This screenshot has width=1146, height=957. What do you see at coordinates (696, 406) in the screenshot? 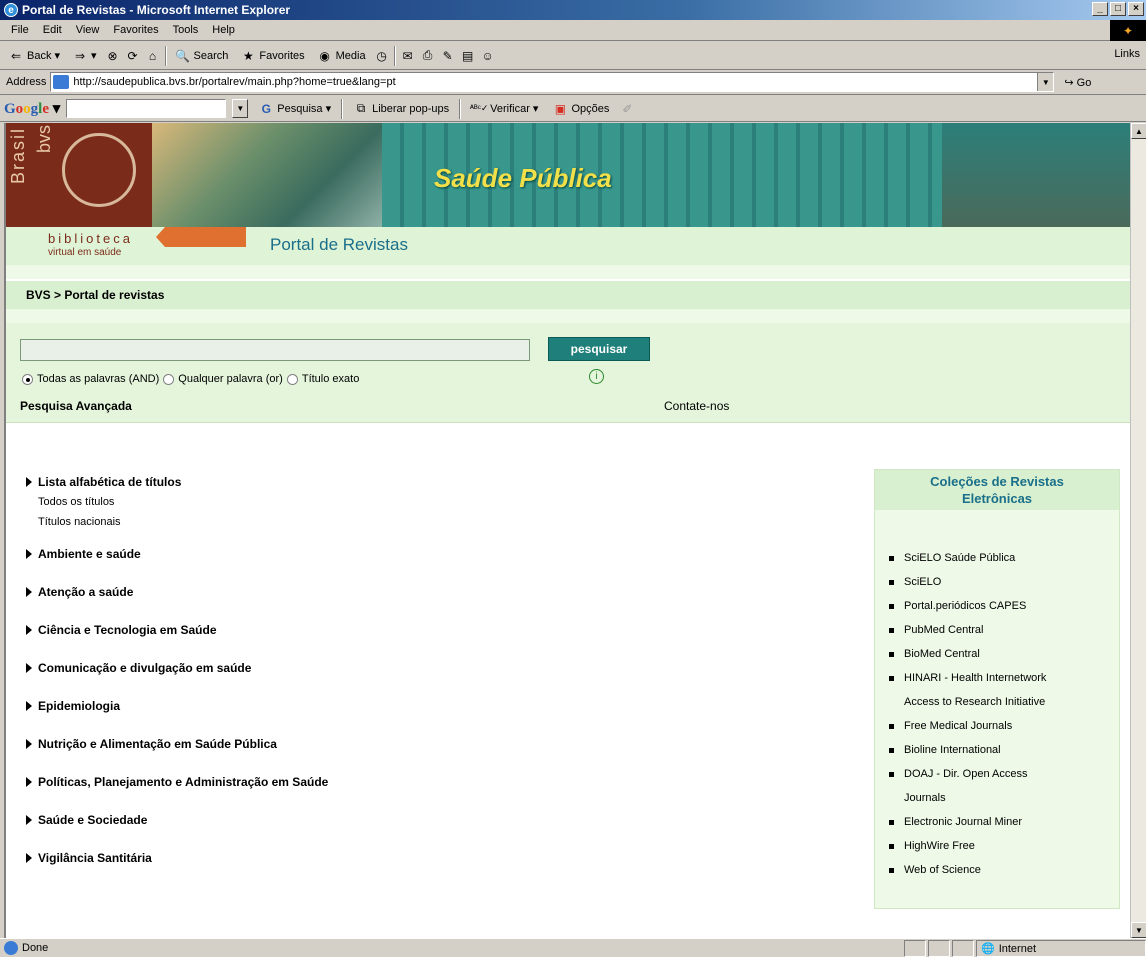
I see `contact-link: Contate-nos` at bounding box center [696, 406].